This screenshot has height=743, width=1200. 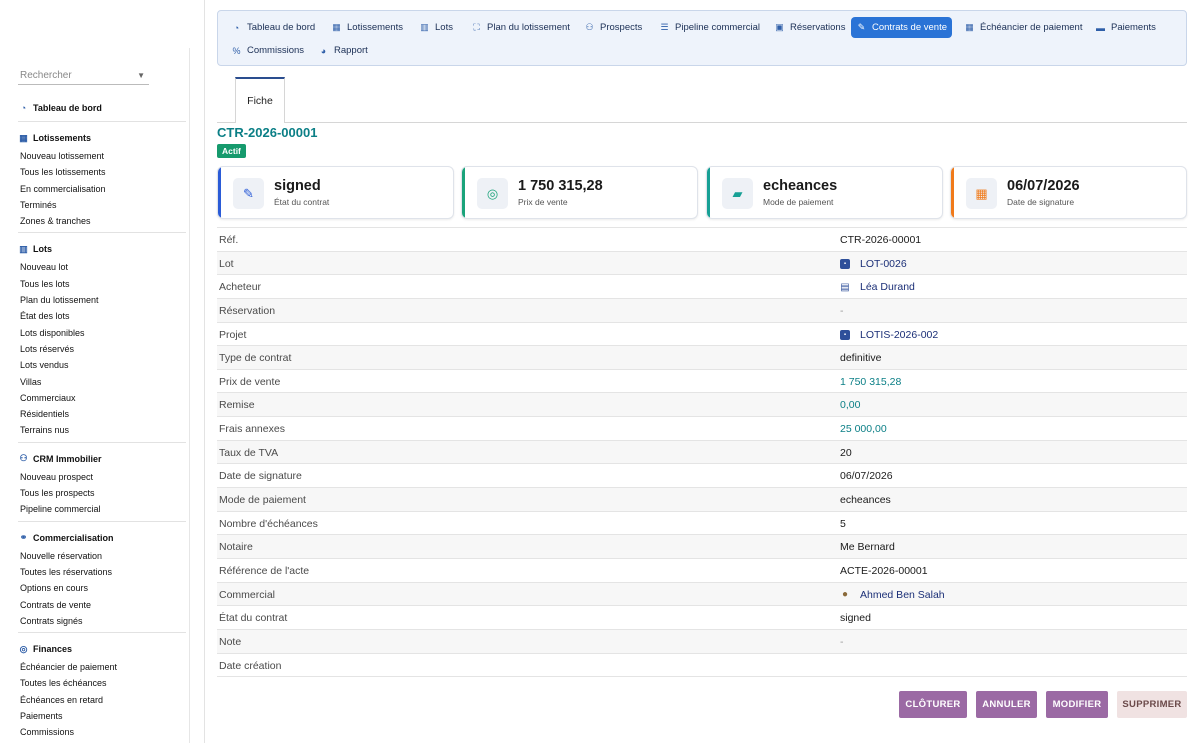 What do you see at coordinates (42, 249) in the screenshot?
I see `sidebar-section-title: Lots` at bounding box center [42, 249].